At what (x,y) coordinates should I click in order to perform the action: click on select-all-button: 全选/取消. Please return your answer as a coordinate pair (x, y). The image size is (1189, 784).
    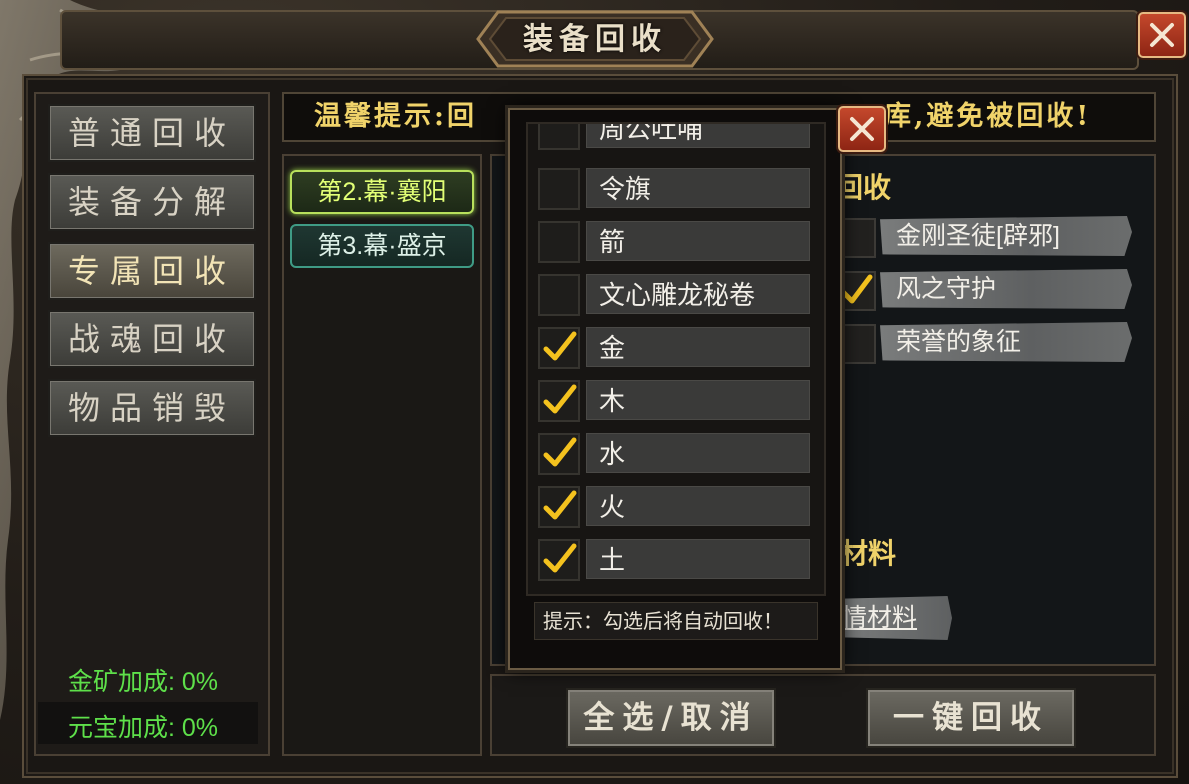
    Looking at the image, I should click on (671, 718).